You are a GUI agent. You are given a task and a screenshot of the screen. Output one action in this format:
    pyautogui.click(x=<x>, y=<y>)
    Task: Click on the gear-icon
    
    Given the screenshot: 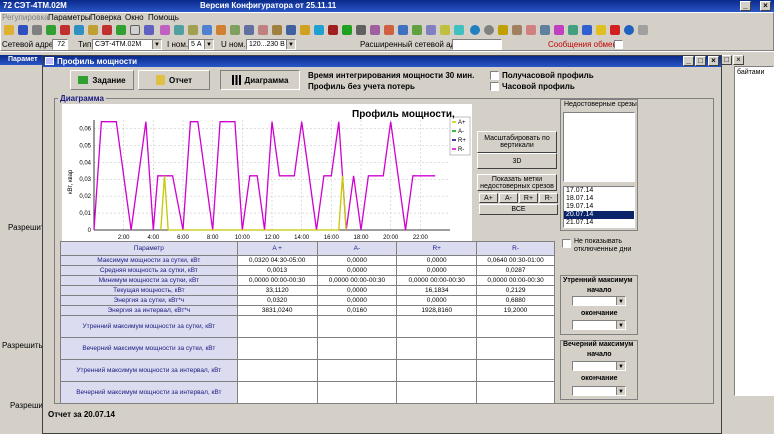 What is the action you would take?
    pyautogui.click(x=489, y=30)
    